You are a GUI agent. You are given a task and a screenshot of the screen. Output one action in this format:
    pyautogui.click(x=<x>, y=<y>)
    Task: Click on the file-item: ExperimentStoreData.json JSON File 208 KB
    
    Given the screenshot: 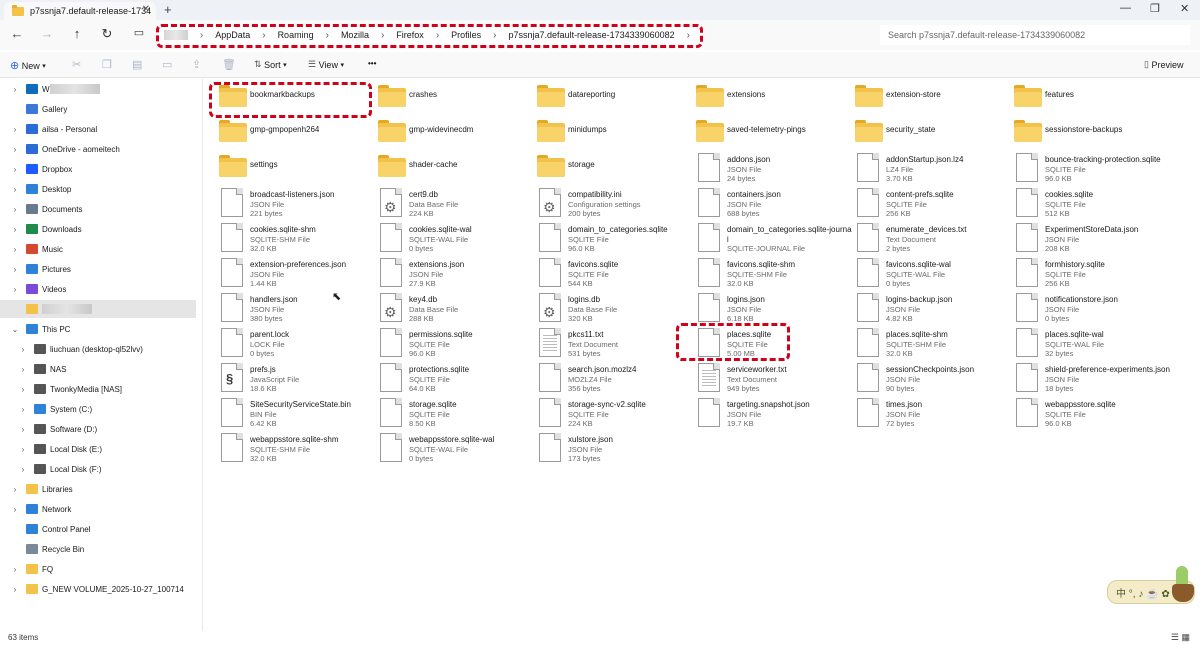 What is the action you would take?
    pyautogui.click(x=1077, y=239)
    